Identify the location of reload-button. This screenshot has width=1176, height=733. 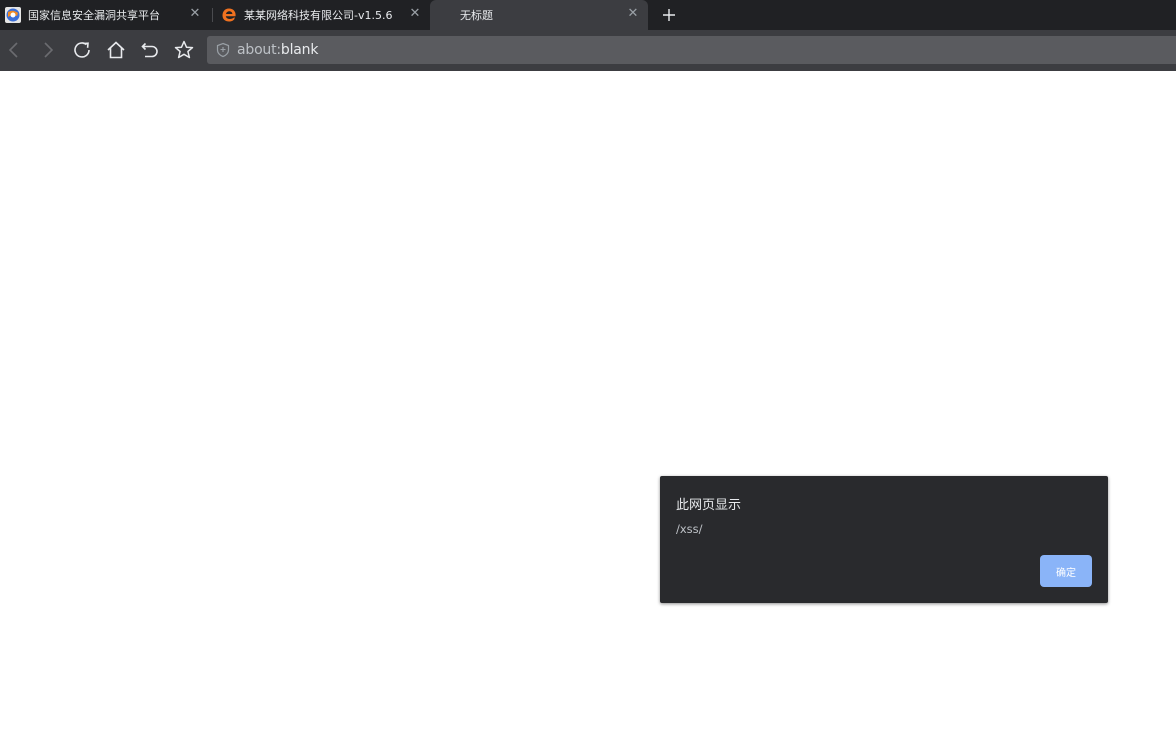
(82, 50).